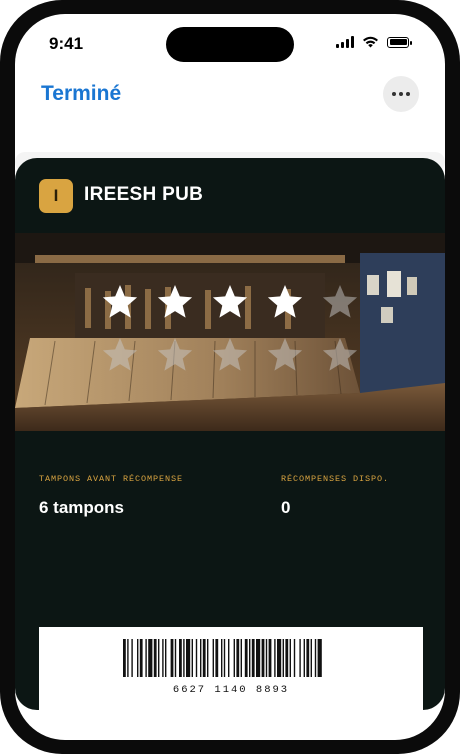  I want to click on barcode-bars, so click(222, 658).